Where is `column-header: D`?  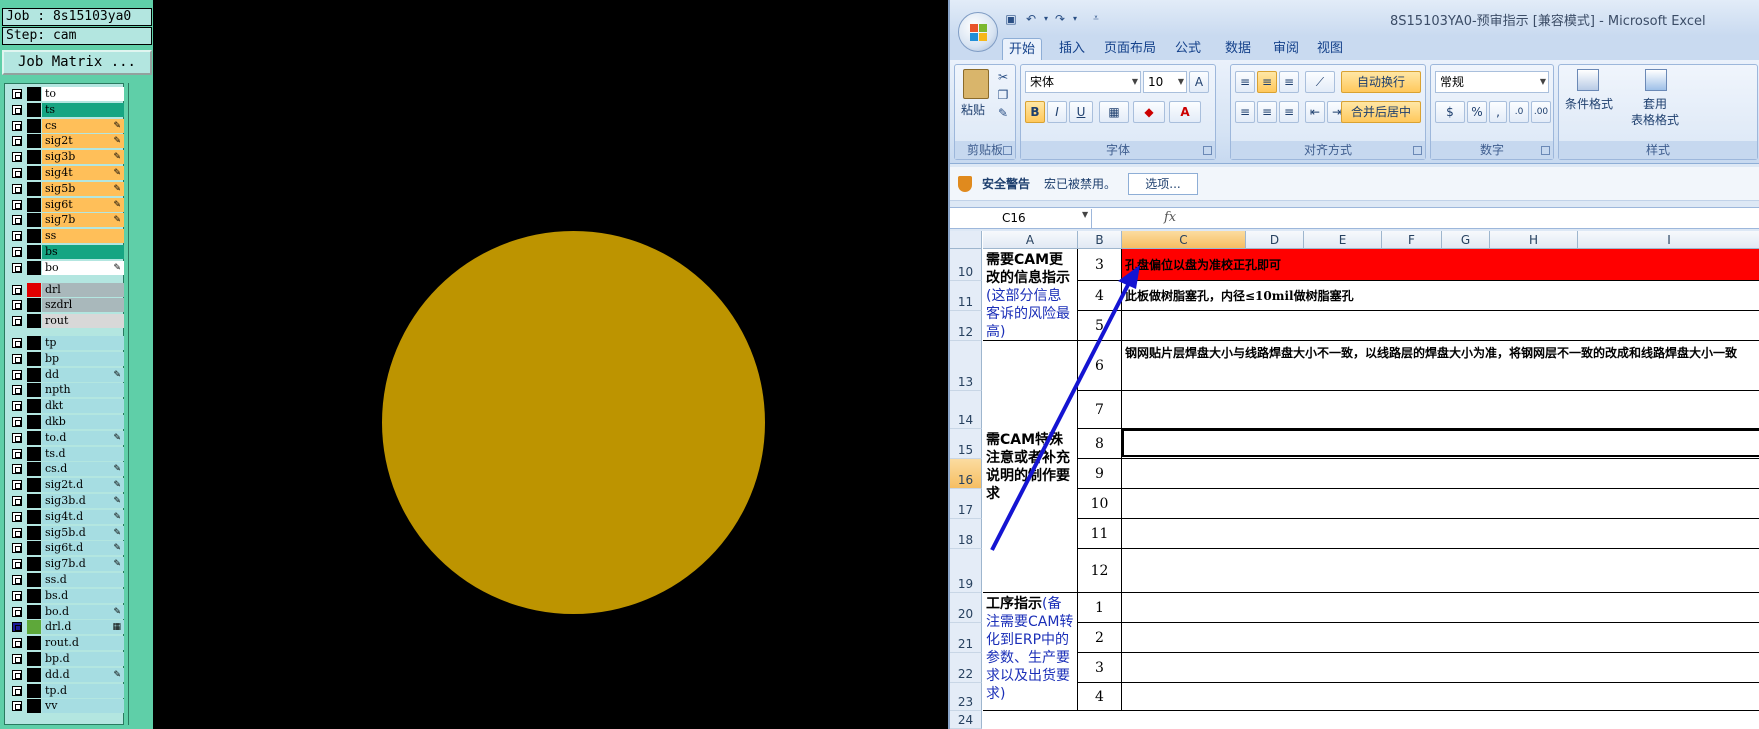 column-header: D is located at coordinates (1275, 240).